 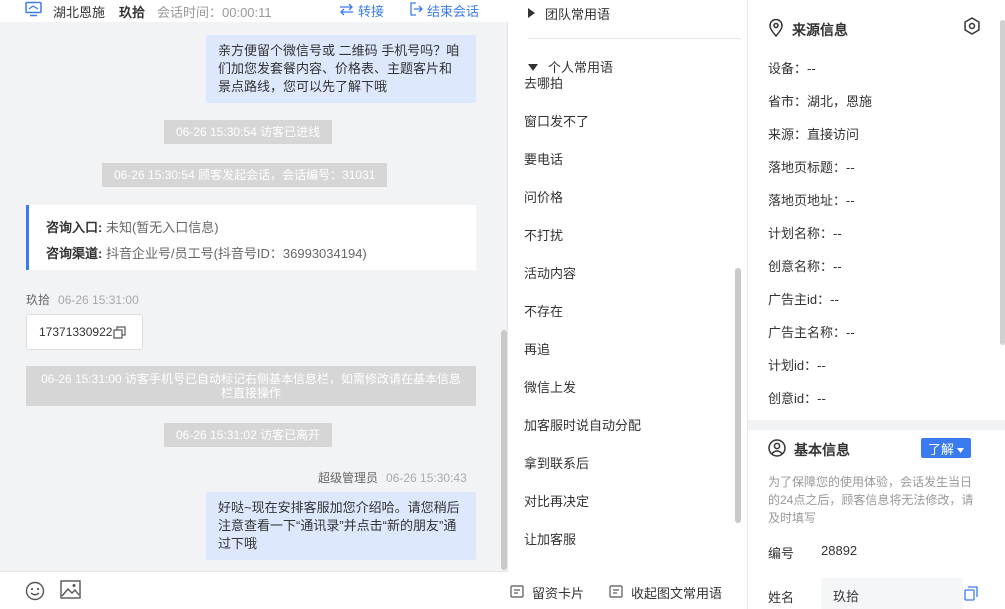 I want to click on info-section-gap, so click(x=876, y=425).